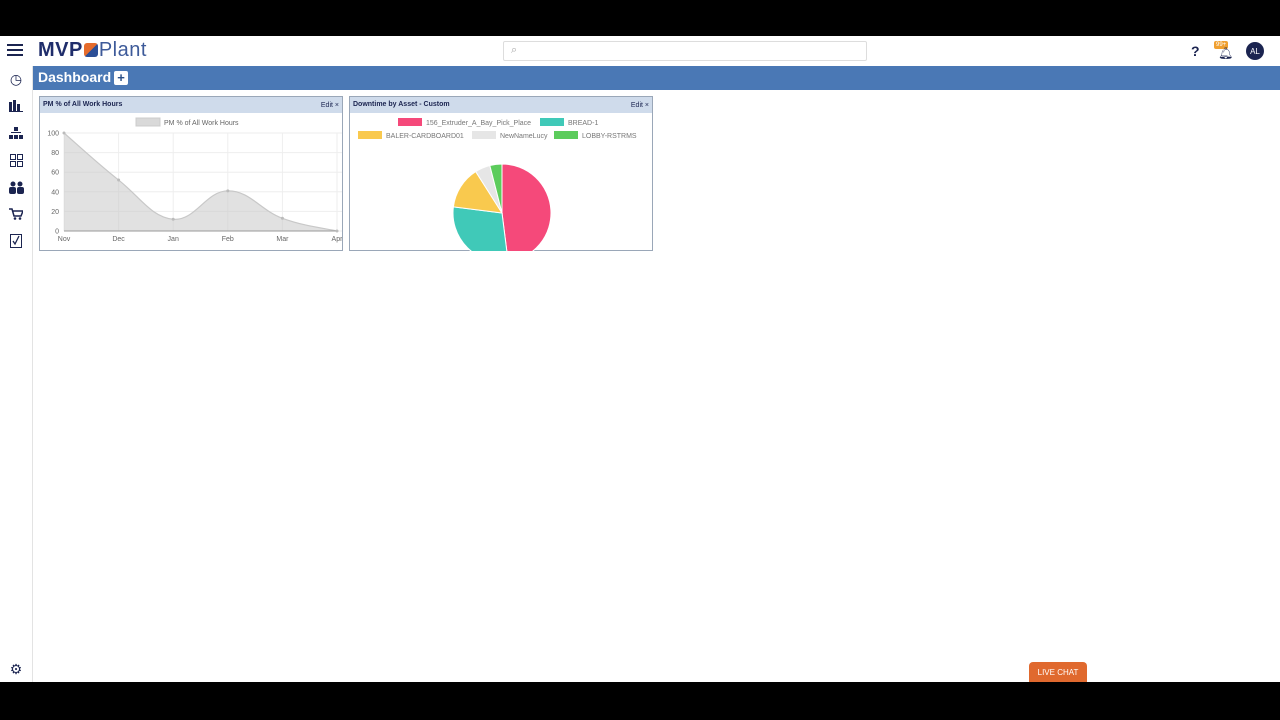 The image size is (1280, 720). I want to click on hamburger-menu-icon, so click(15, 51).